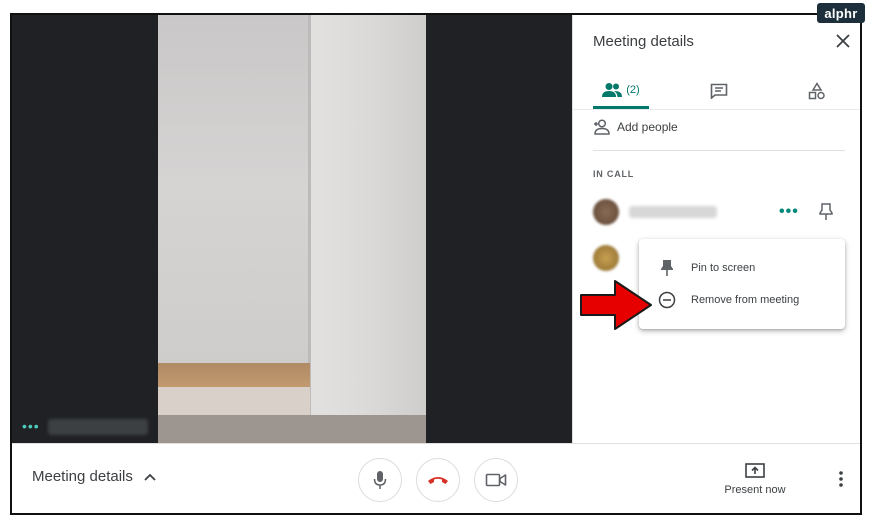 This screenshot has width=876, height=526. What do you see at coordinates (755, 490) in the screenshot?
I see `present-now-label: Present now` at bounding box center [755, 490].